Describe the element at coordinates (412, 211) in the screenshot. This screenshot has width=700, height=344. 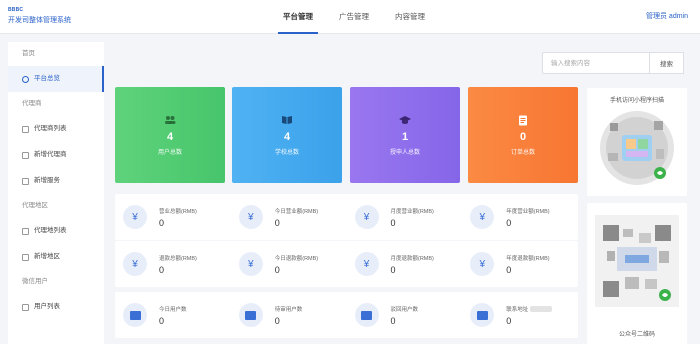
I see `stat-label: 月度营业额(RMB)` at that location.